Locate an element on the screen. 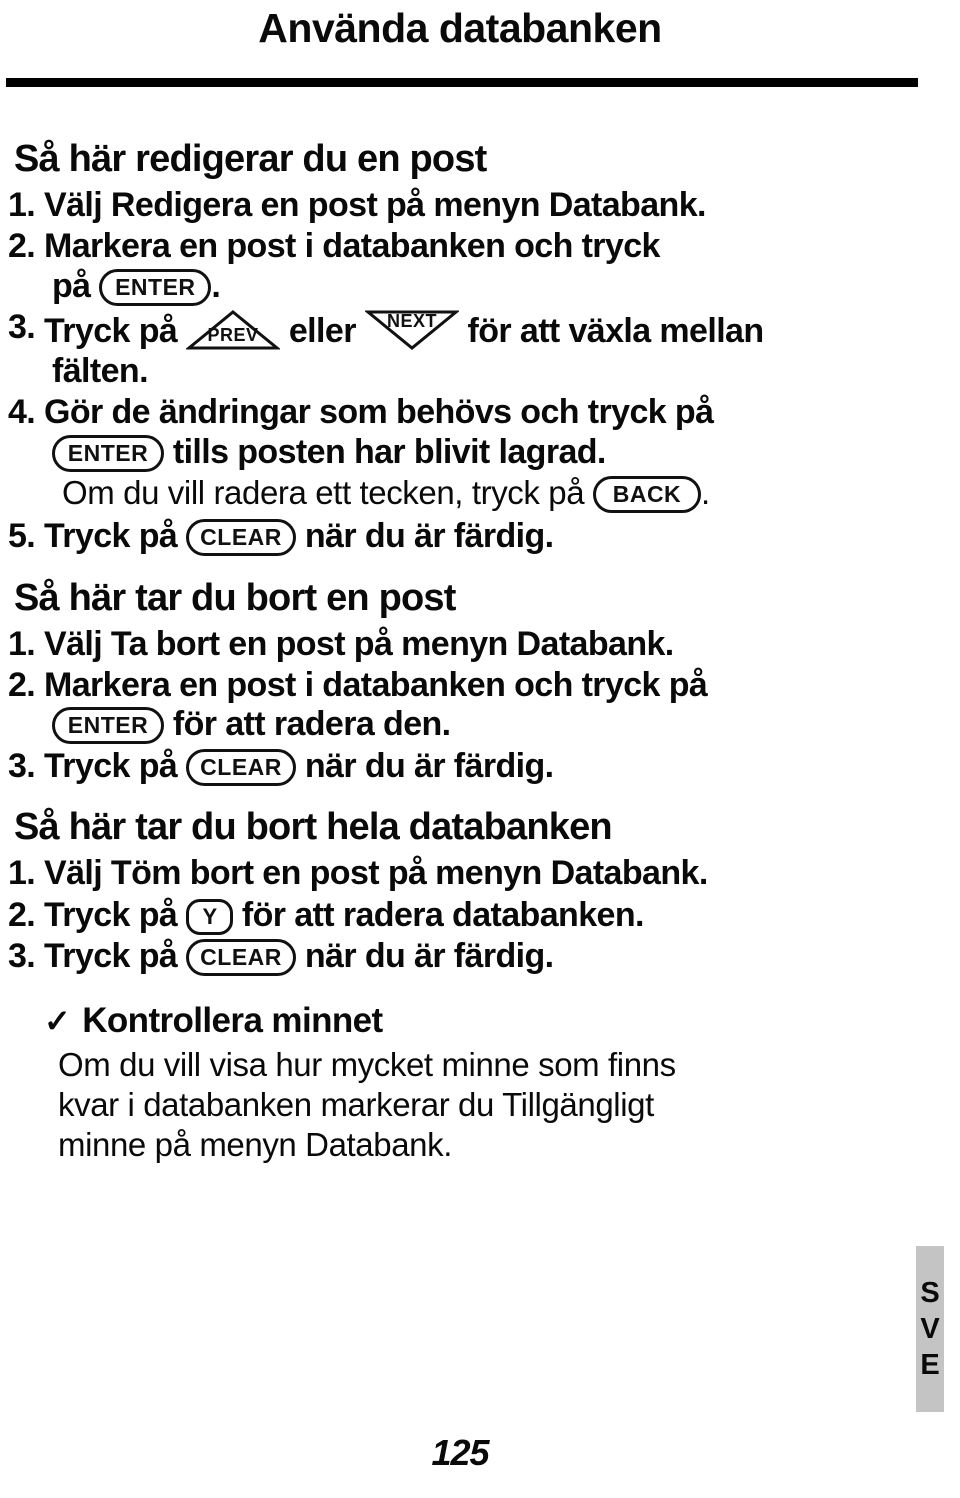 The height and width of the screenshot is (1498, 960). step-body: Välj Ta bort en post på menyn Databank. is located at coordinates (482, 644).